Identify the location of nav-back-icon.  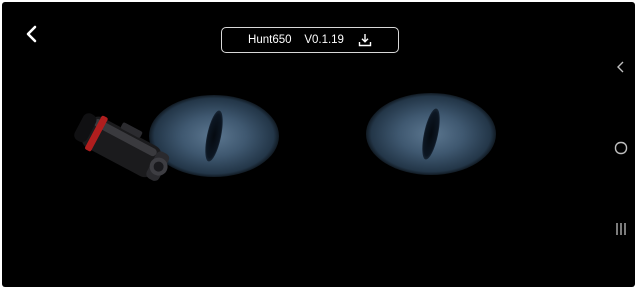
(620, 67).